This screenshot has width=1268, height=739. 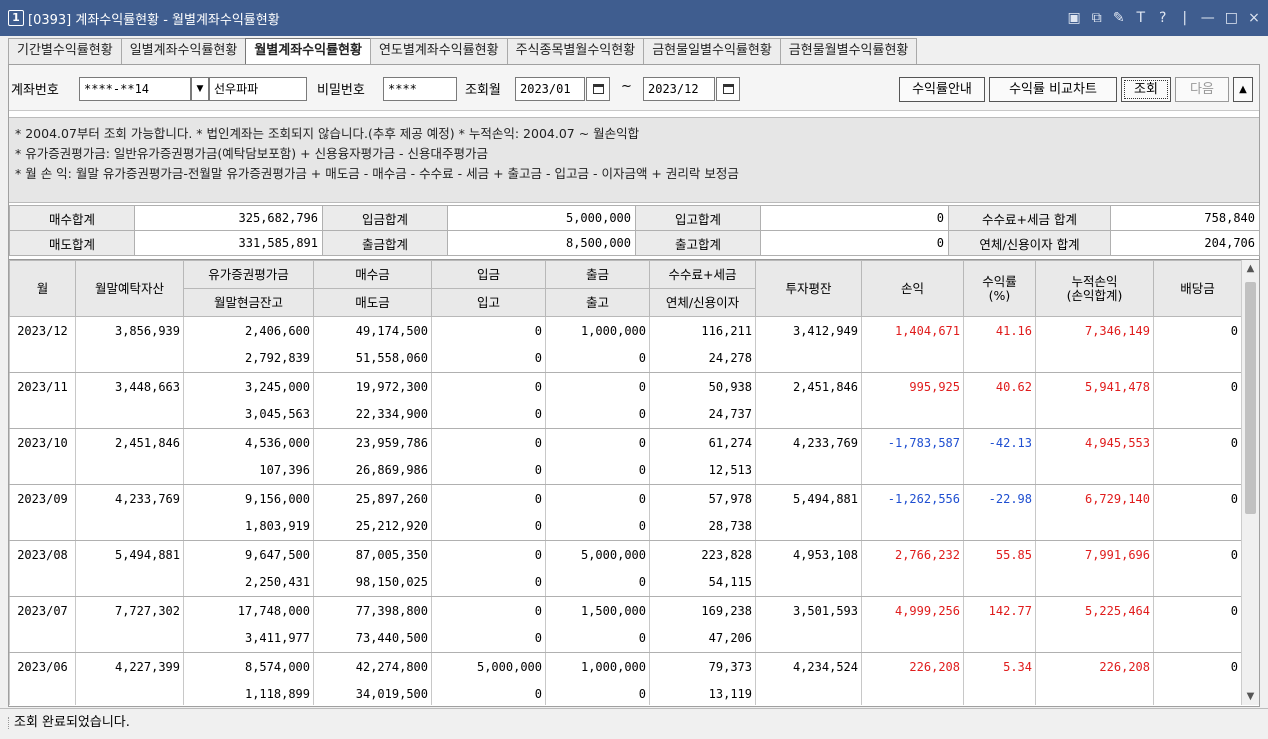 I want to click on collapse-up-button: ▲, so click(x=1243, y=89).